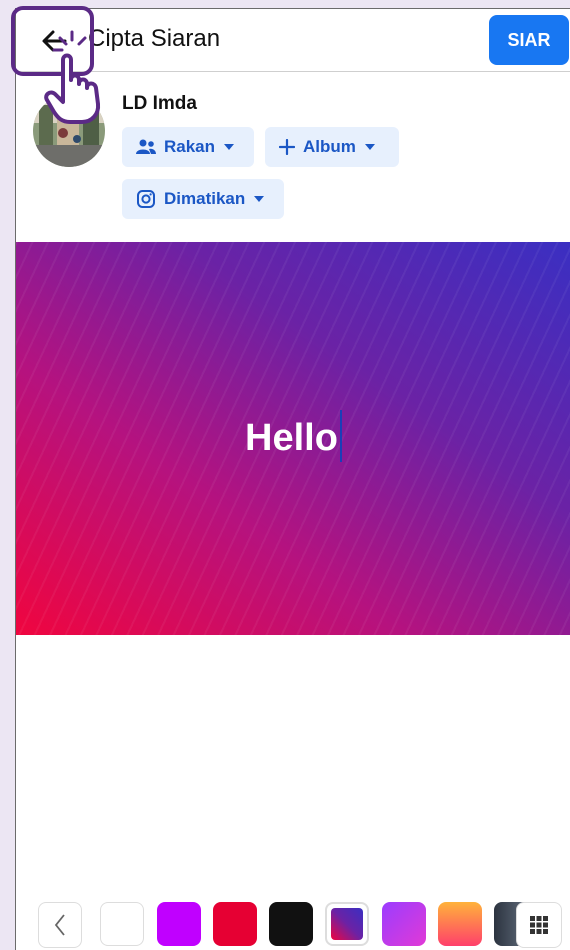 This screenshot has height=950, width=570. I want to click on swatch-orange-gradient, so click(460, 924).